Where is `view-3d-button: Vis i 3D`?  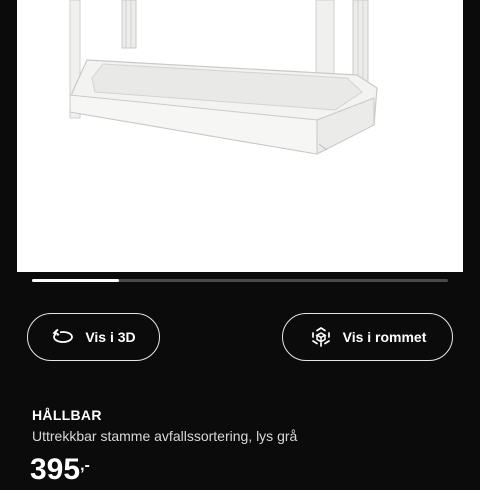
view-3d-button: Vis i 3D is located at coordinates (93, 337).